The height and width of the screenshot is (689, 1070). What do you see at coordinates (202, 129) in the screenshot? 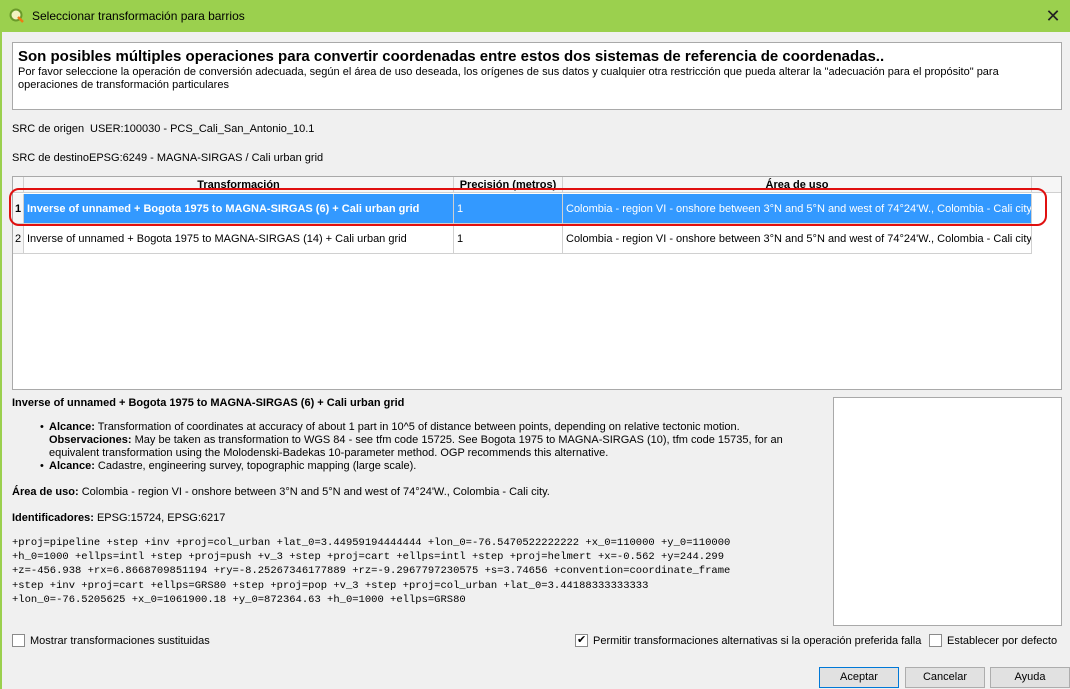
I see `source-crs-value: USER:100030 - PCS_Cali_San_Antonio_10.1` at bounding box center [202, 129].